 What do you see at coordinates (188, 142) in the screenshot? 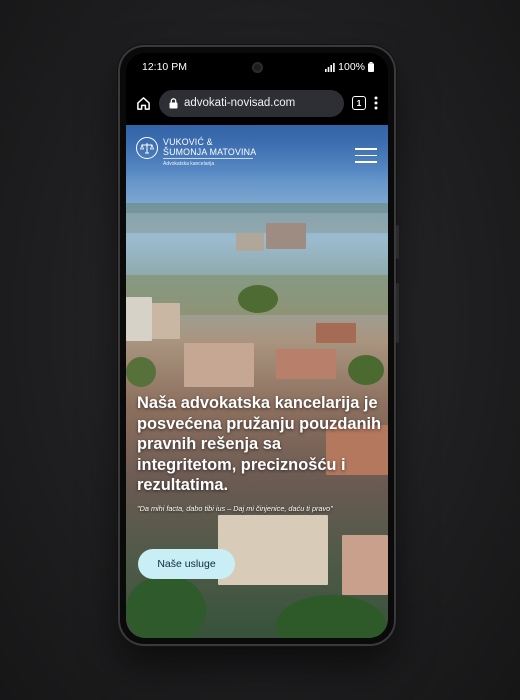
I see `logo-line-1: VUKOVIĆ &` at bounding box center [188, 142].